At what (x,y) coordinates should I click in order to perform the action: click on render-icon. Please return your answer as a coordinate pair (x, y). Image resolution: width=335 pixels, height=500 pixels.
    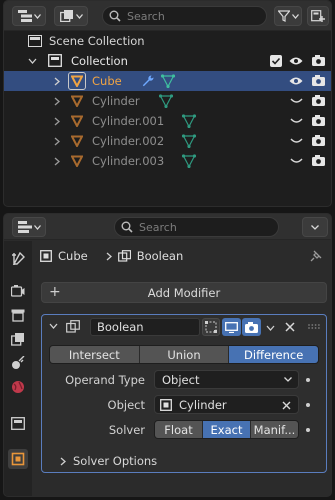
    Looking at the image, I should click on (18, 291).